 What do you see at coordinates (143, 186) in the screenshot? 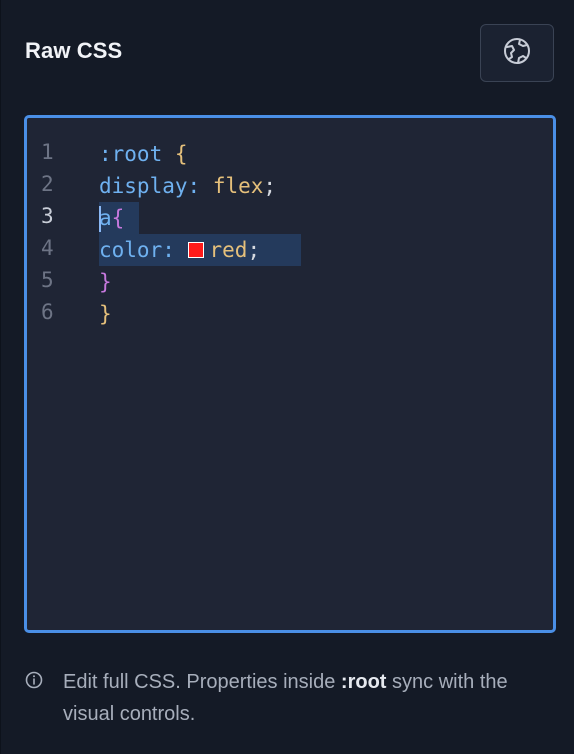
I see `css-property: display` at bounding box center [143, 186].